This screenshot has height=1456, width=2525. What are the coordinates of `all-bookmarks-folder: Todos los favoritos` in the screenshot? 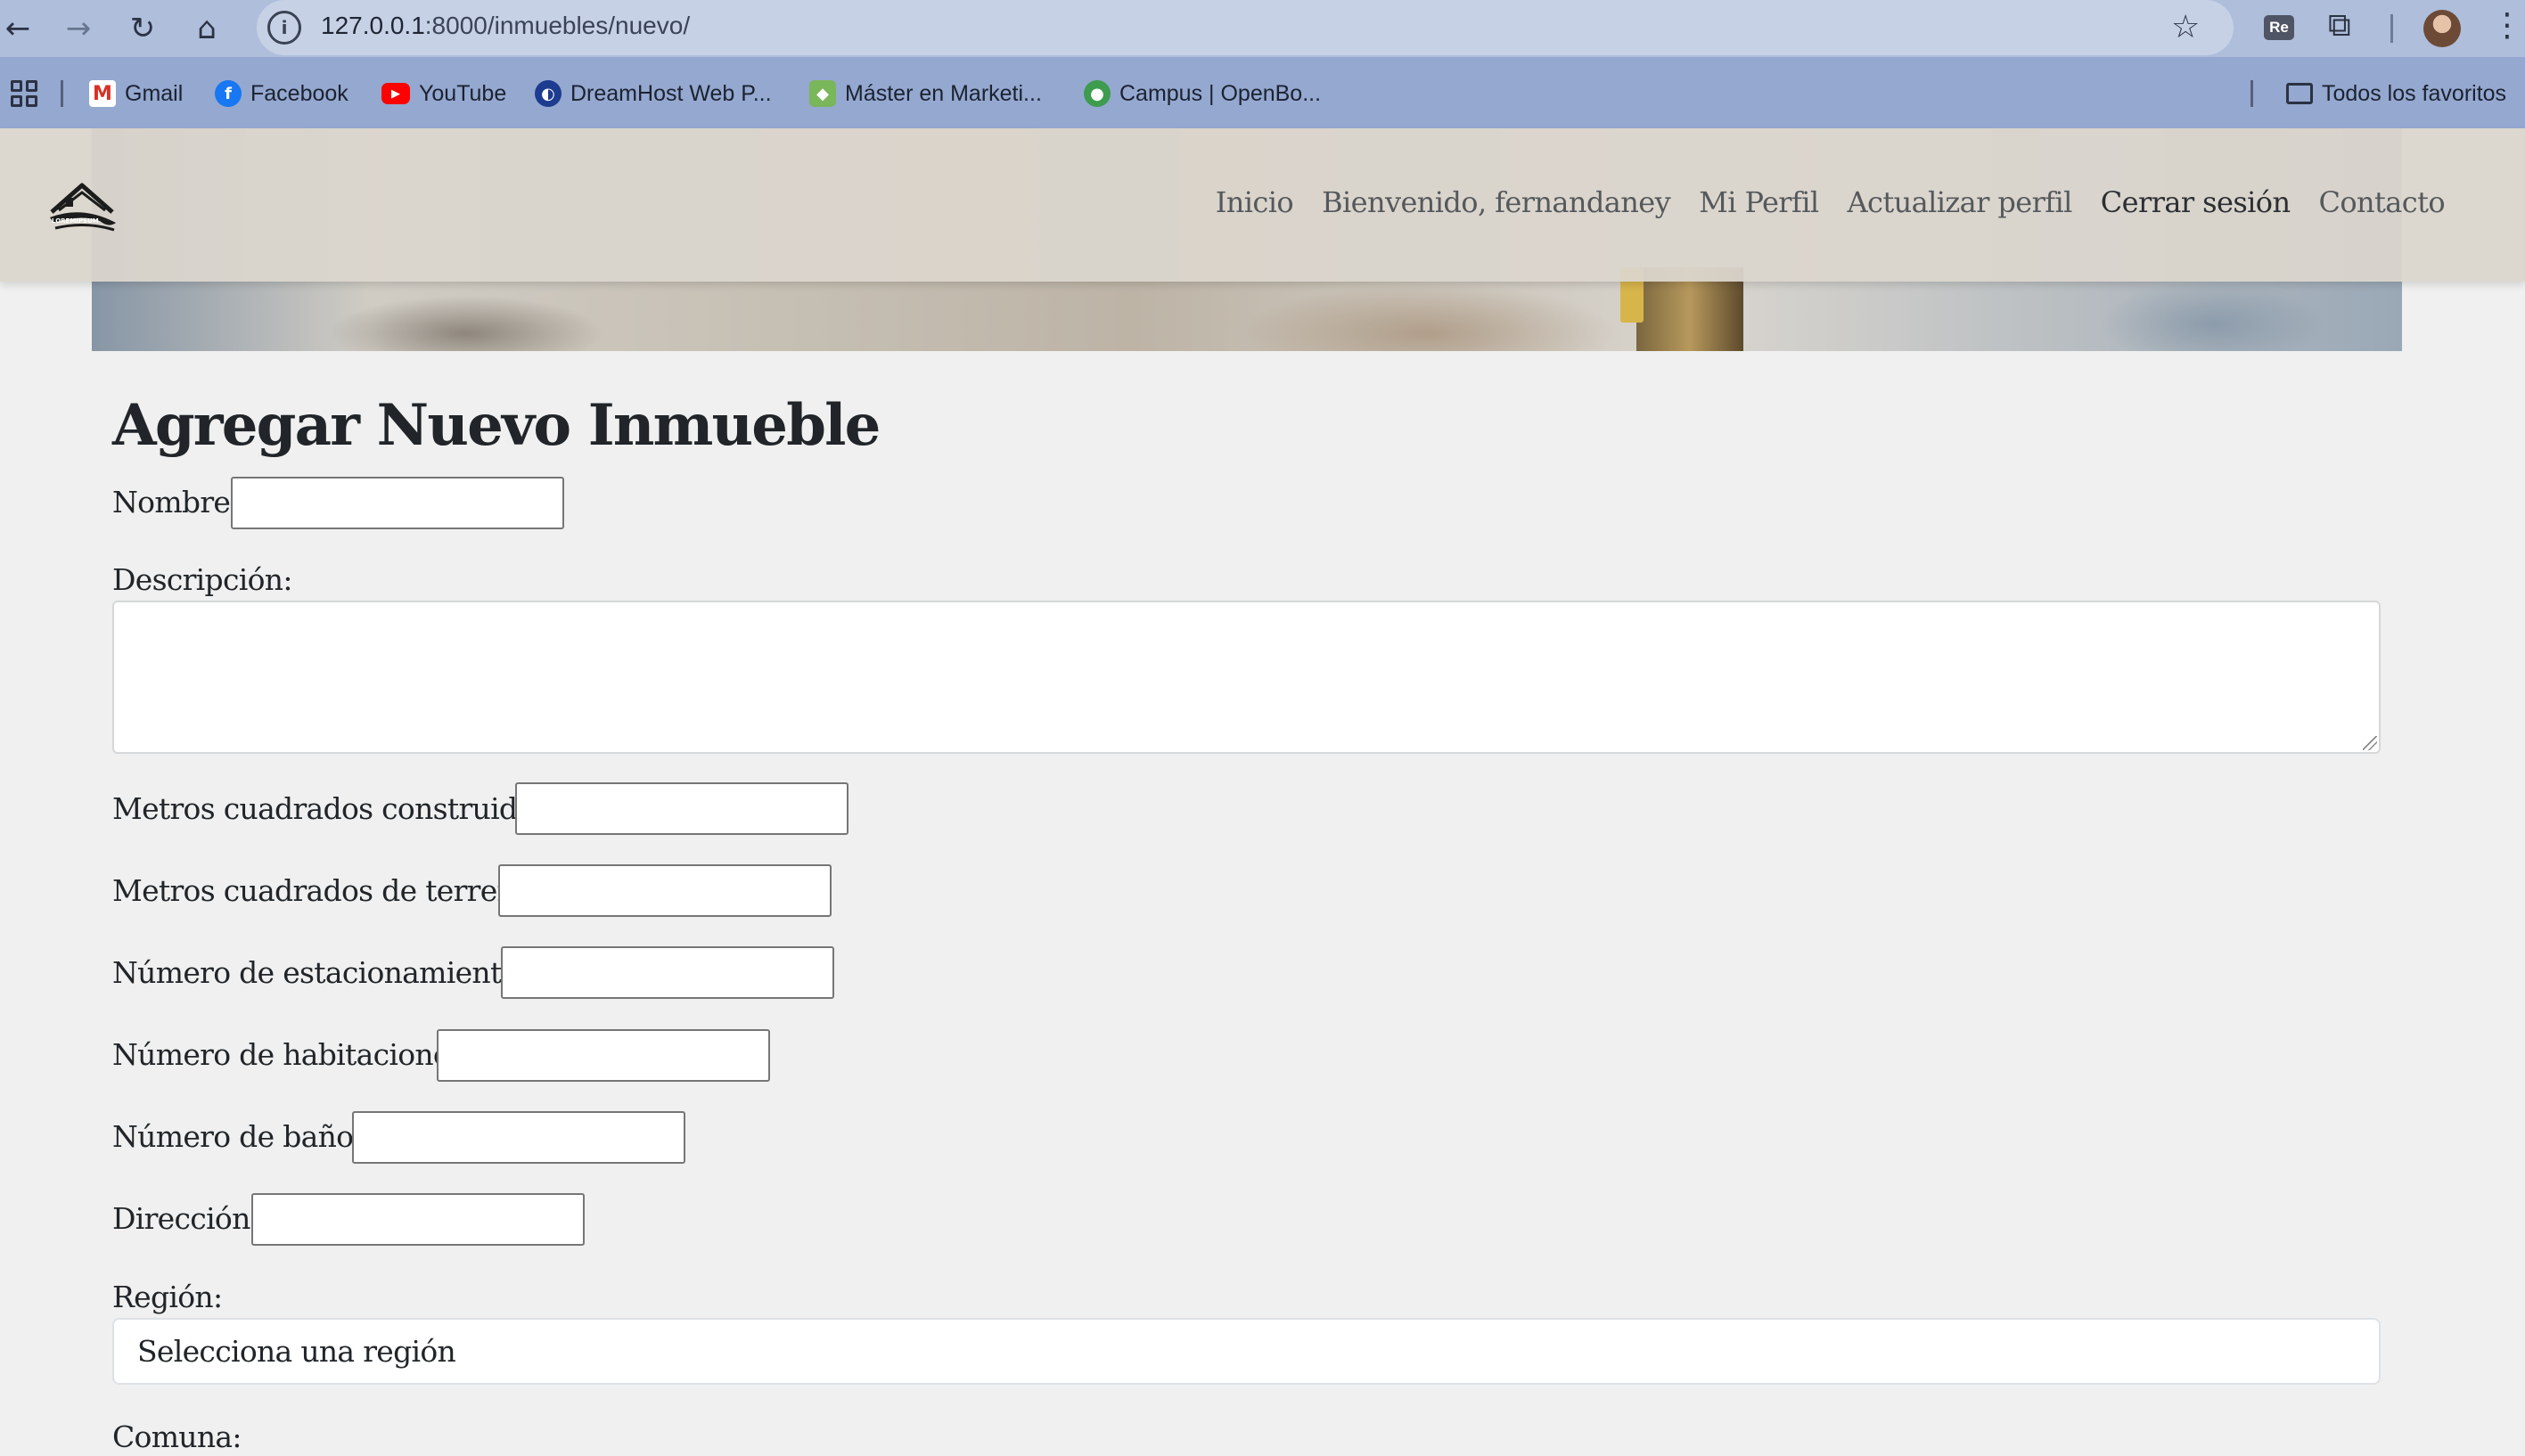 It's located at (2396, 93).